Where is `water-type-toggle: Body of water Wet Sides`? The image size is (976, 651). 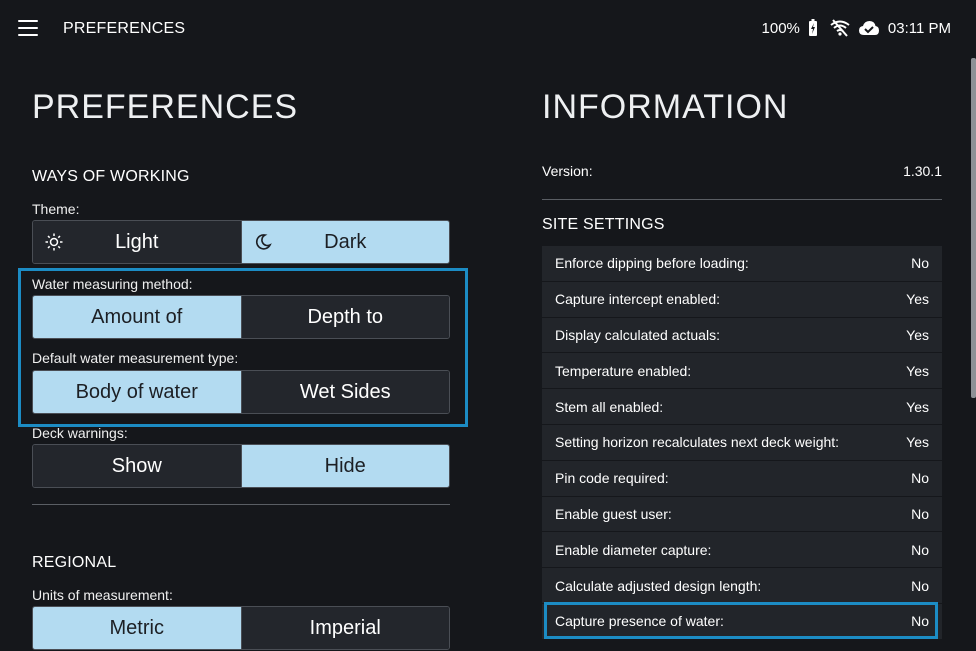 water-type-toggle: Body of water Wet Sides is located at coordinates (241, 392).